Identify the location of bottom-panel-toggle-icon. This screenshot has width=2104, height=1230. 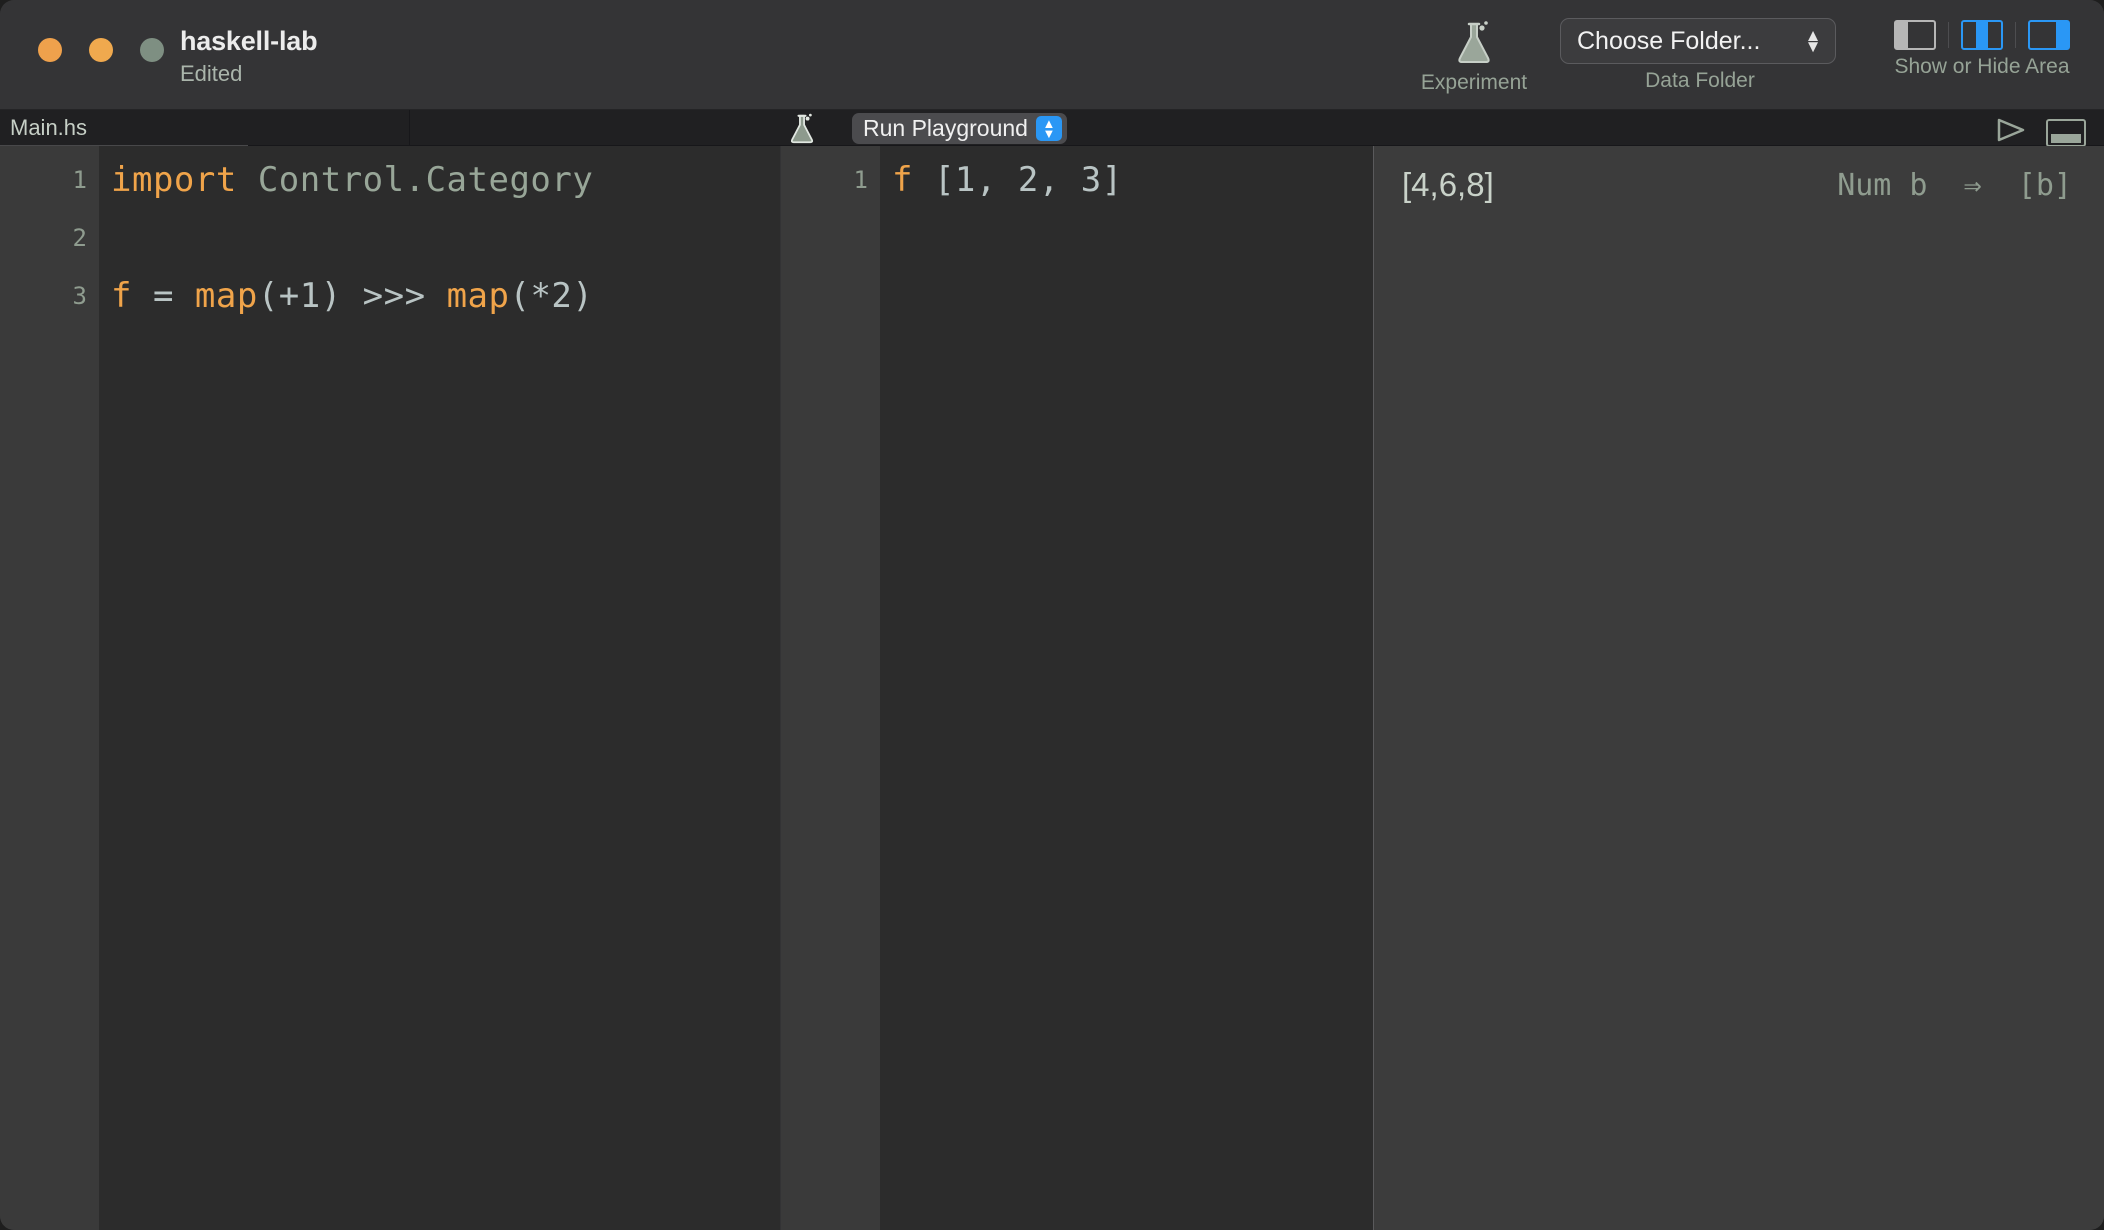
(2066, 133).